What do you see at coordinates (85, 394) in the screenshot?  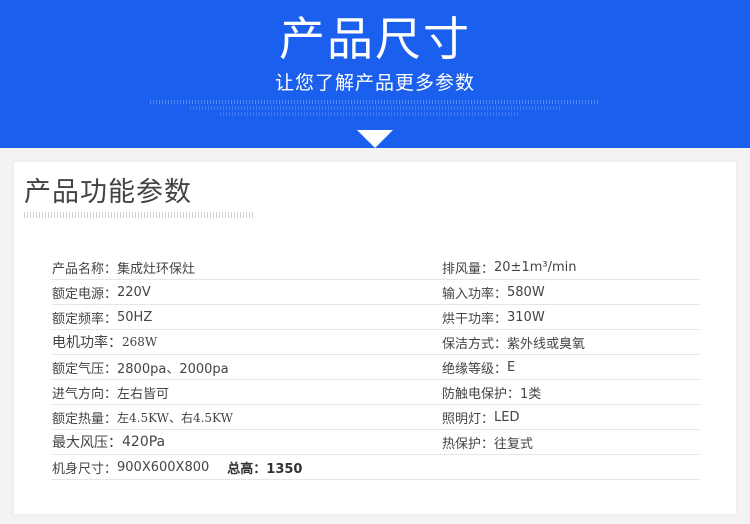 I see `spec-label: 进气方向：` at bounding box center [85, 394].